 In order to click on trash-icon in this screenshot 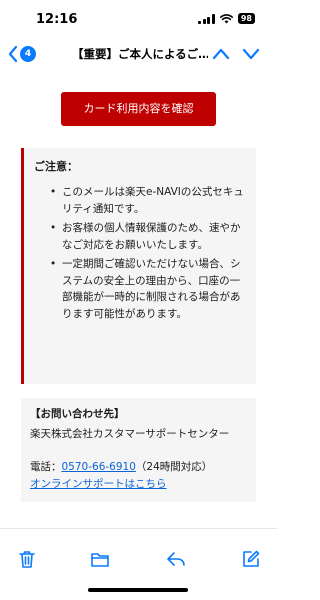, I will do `click(27, 559)`.